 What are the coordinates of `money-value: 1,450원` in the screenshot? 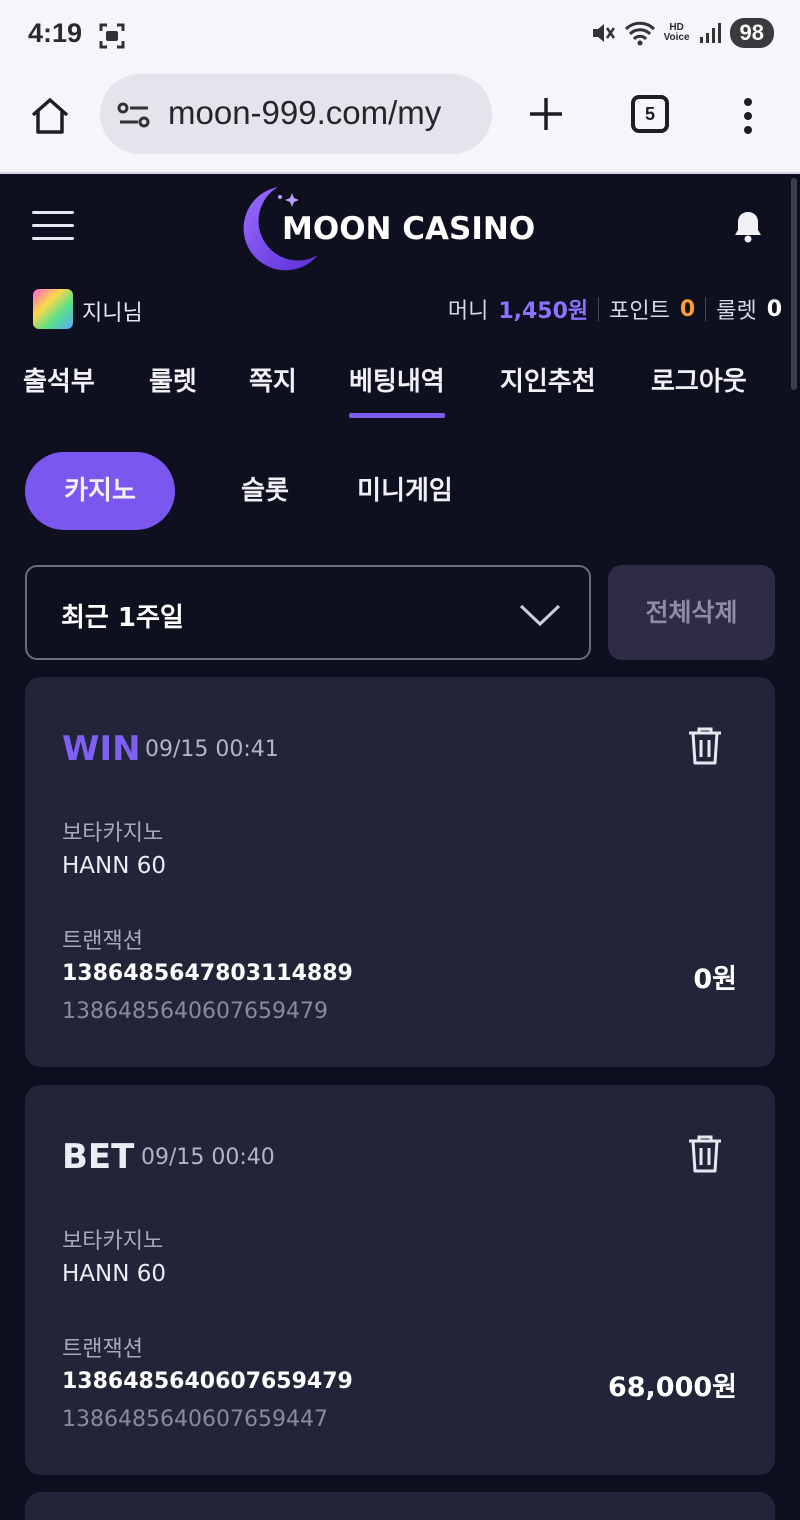 It's located at (543, 311).